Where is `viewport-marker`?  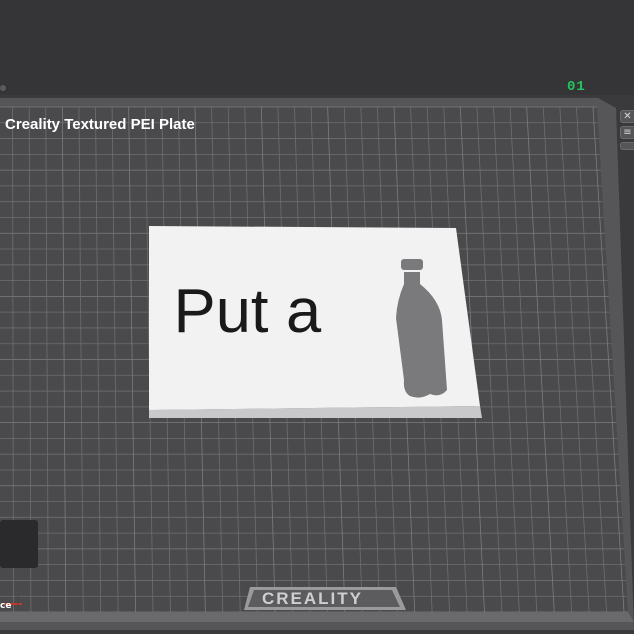
viewport-marker is located at coordinates (3, 88).